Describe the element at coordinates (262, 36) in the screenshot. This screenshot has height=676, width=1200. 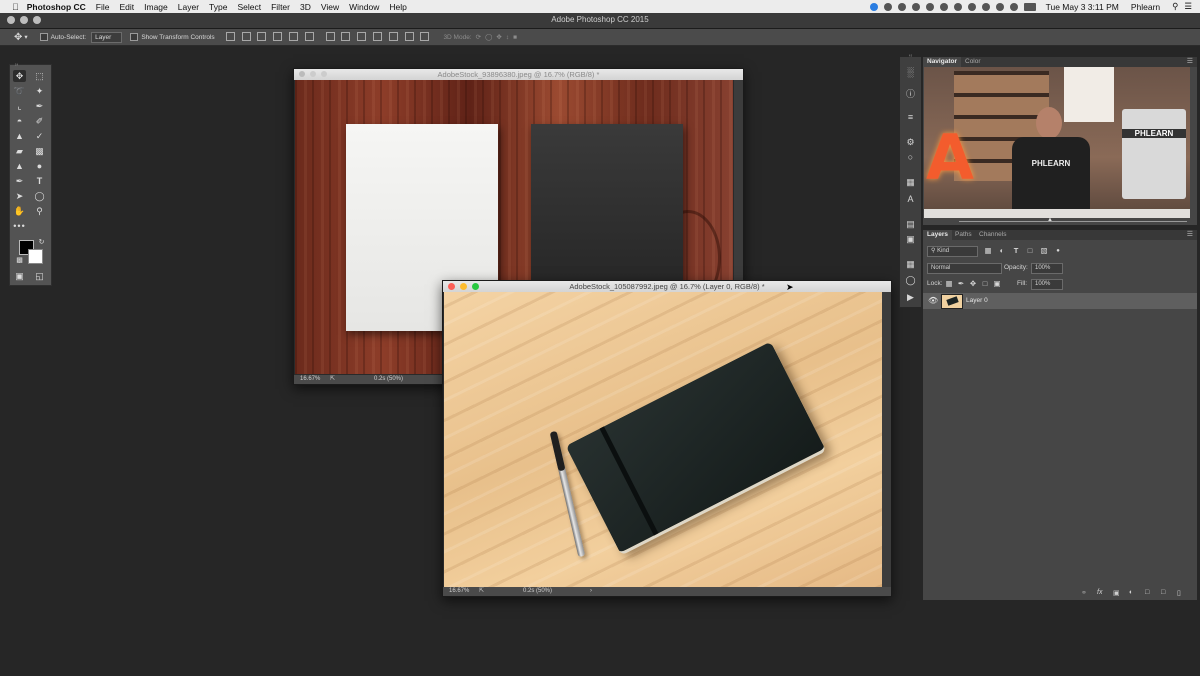
I see `align-bottom-icon` at that location.